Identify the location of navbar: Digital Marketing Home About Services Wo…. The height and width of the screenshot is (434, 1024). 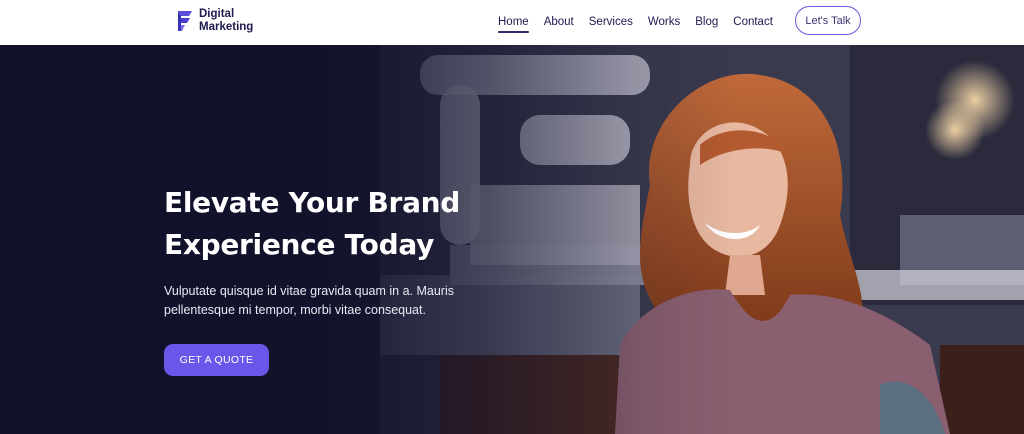
(512, 22).